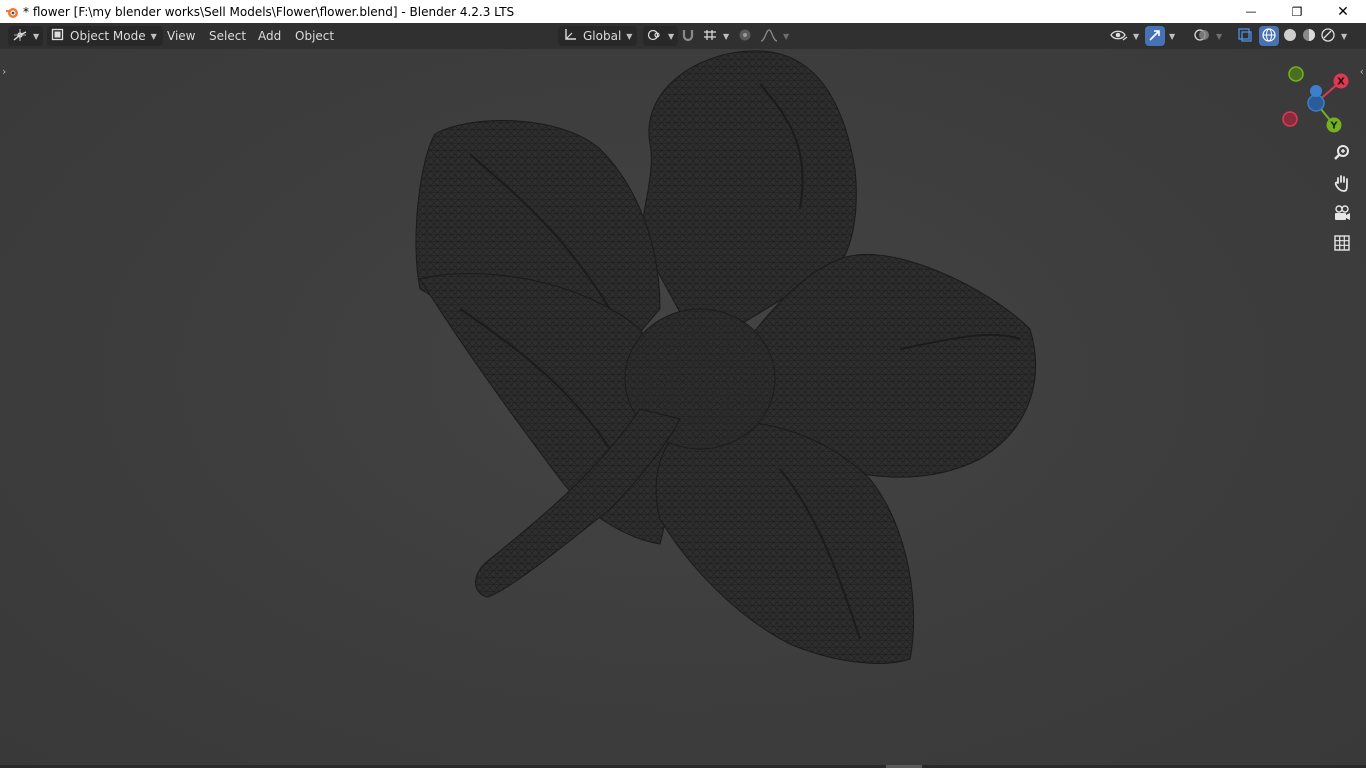 The height and width of the screenshot is (768, 1366). I want to click on transform-orientation-dropdown: Global ▼, so click(598, 36).